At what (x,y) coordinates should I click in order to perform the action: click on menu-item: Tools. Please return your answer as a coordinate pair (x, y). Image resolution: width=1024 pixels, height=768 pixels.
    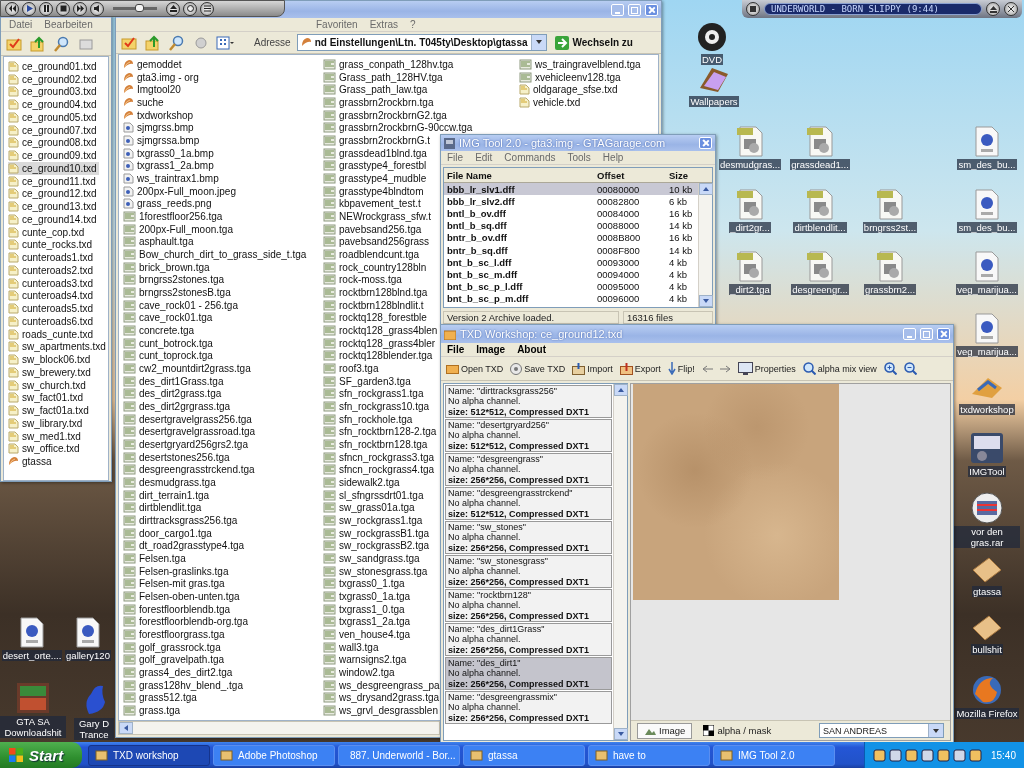
    Looking at the image, I should click on (579, 157).